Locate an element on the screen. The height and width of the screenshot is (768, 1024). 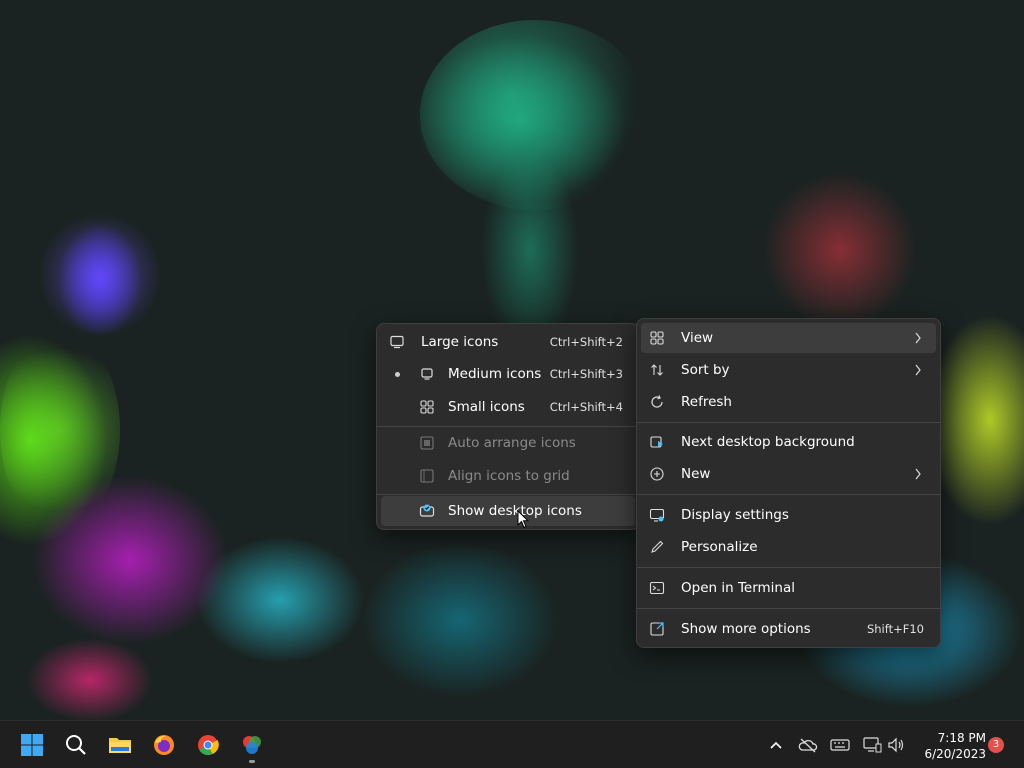
auto-arrange-item: Auto arrange icons is located at coordinates (508, 443).